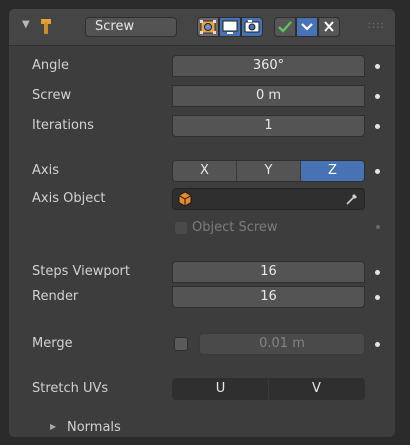 The image size is (410, 445). Describe the element at coordinates (268, 199) in the screenshot. I see `axis-object-field` at that location.